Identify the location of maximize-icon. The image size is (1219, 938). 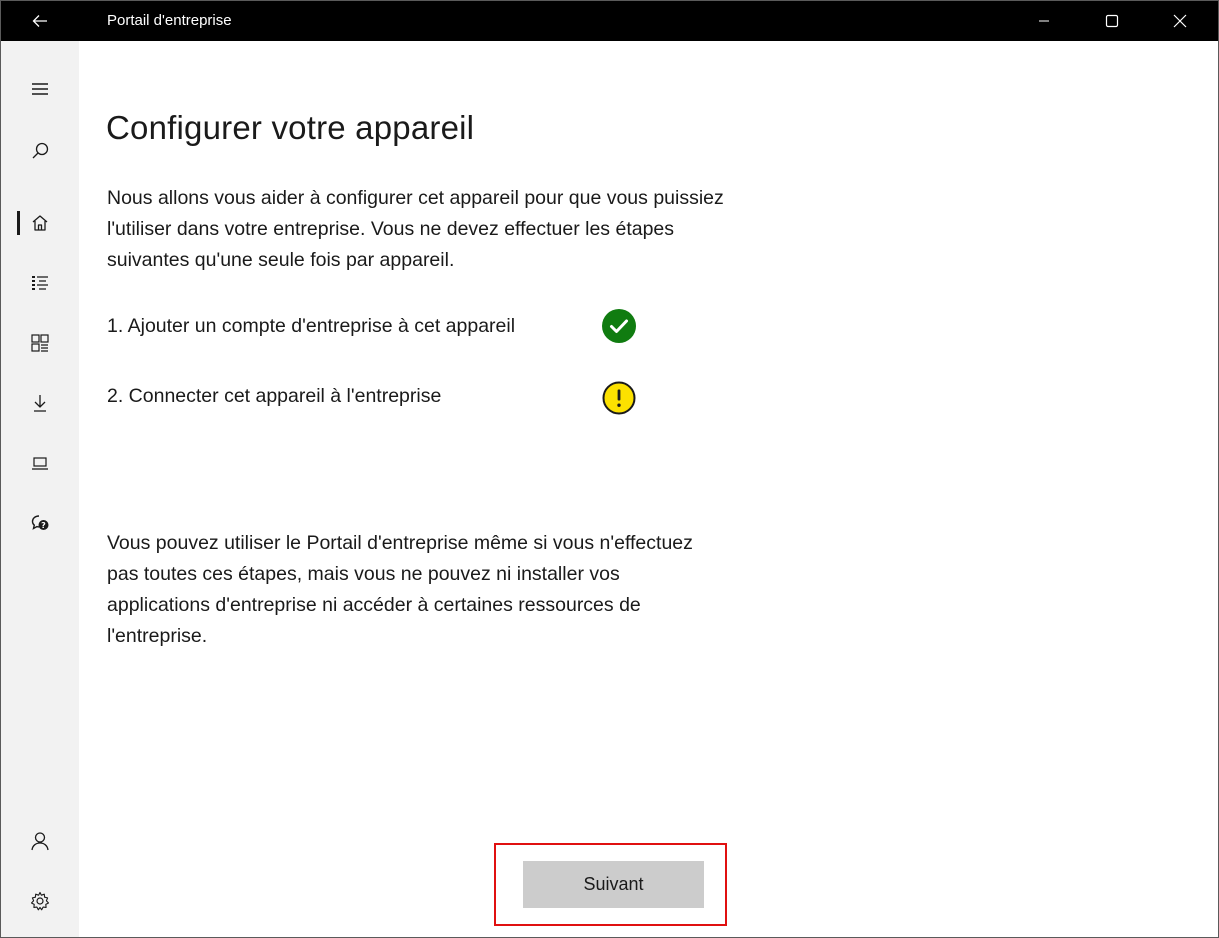
(1112, 21).